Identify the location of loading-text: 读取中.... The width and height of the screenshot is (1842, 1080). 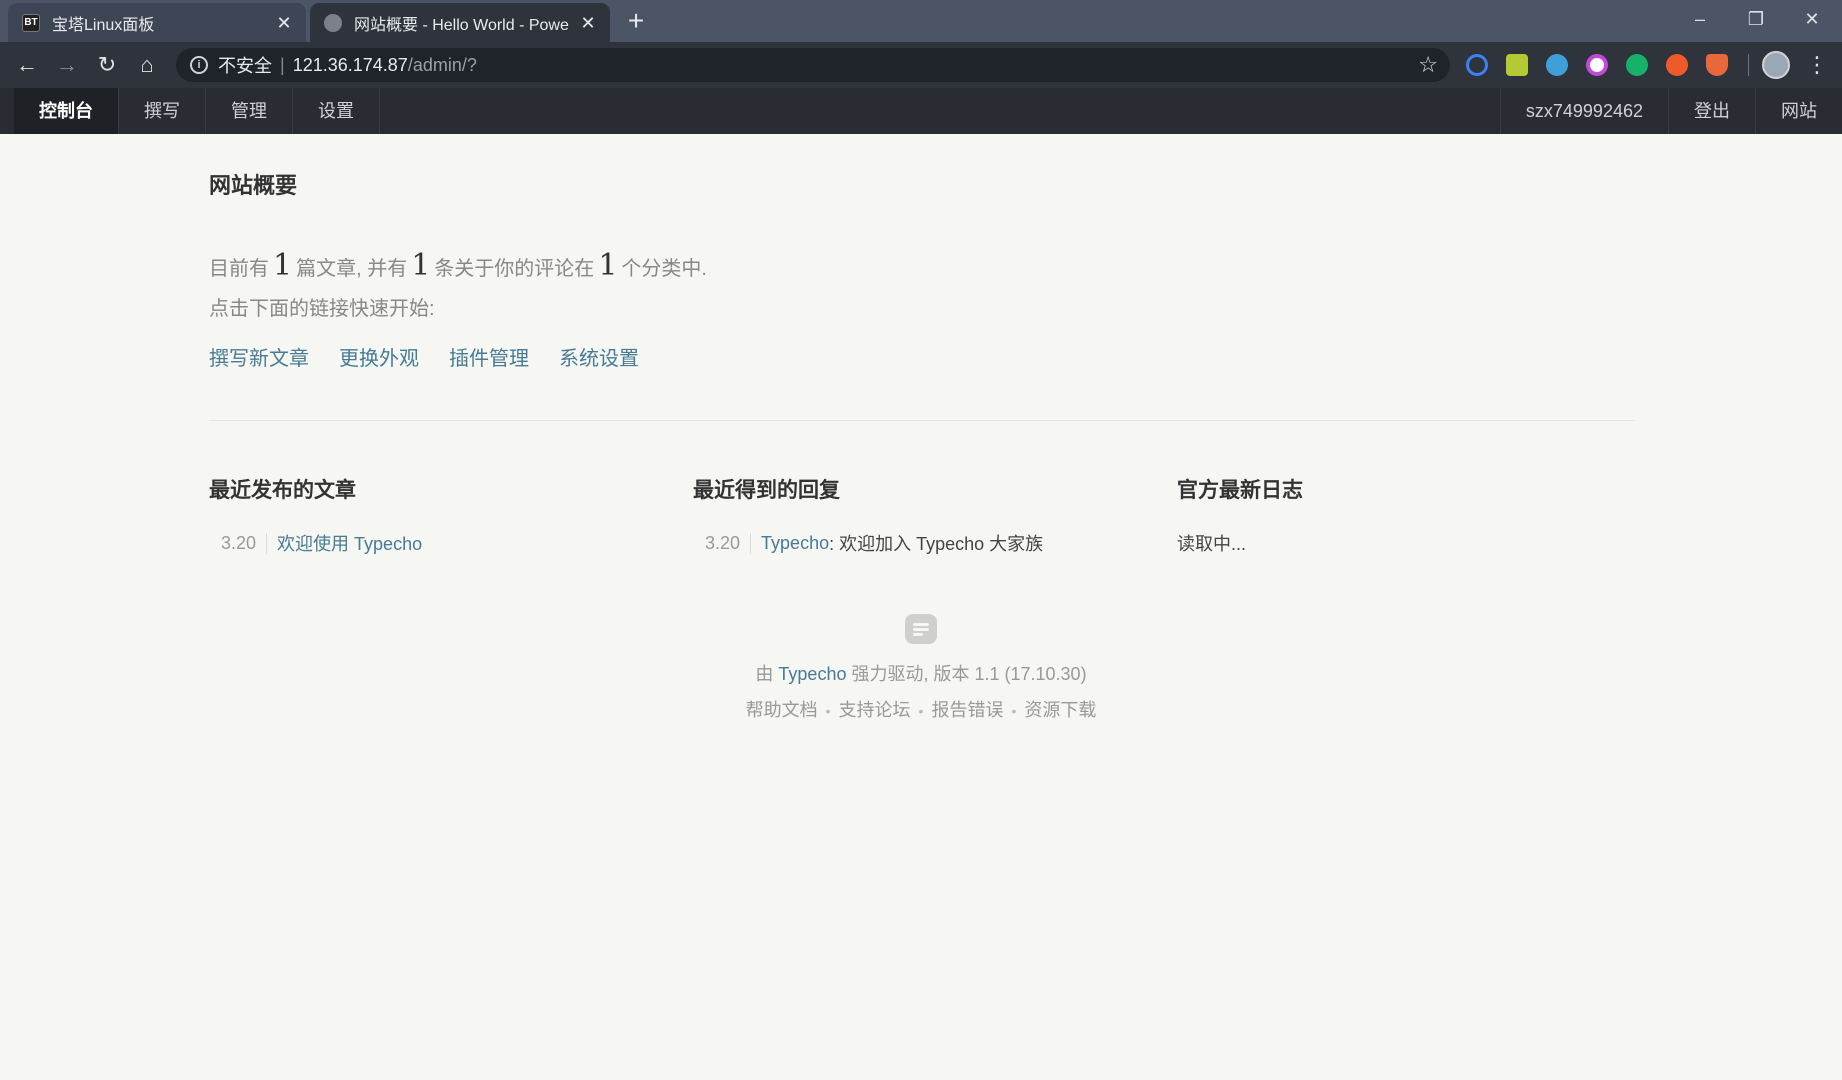
(1212, 544).